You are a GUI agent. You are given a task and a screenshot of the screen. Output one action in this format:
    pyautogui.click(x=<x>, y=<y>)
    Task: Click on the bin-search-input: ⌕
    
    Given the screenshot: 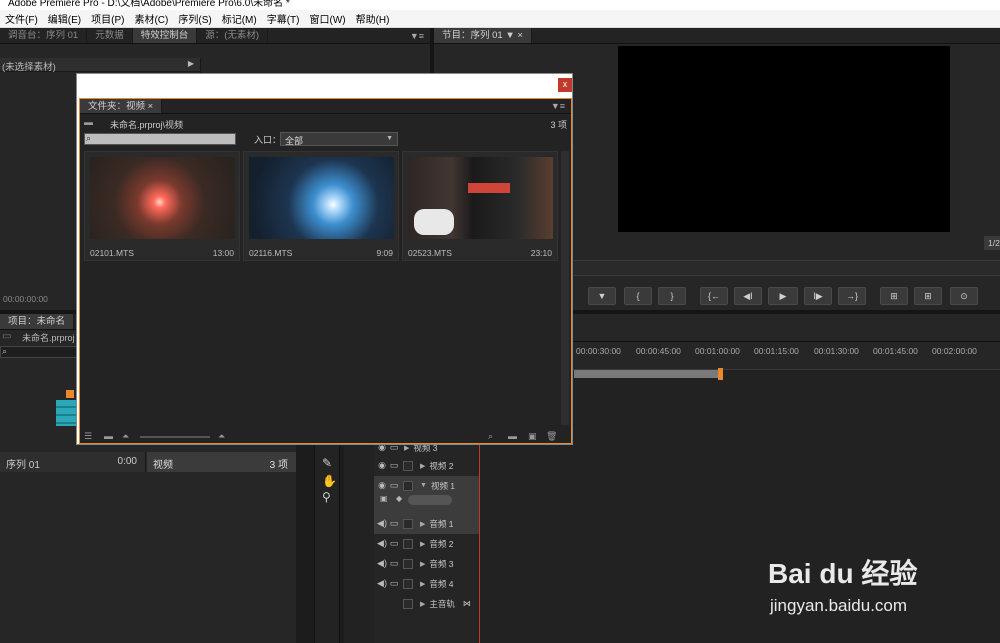 What is the action you would take?
    pyautogui.click(x=160, y=139)
    